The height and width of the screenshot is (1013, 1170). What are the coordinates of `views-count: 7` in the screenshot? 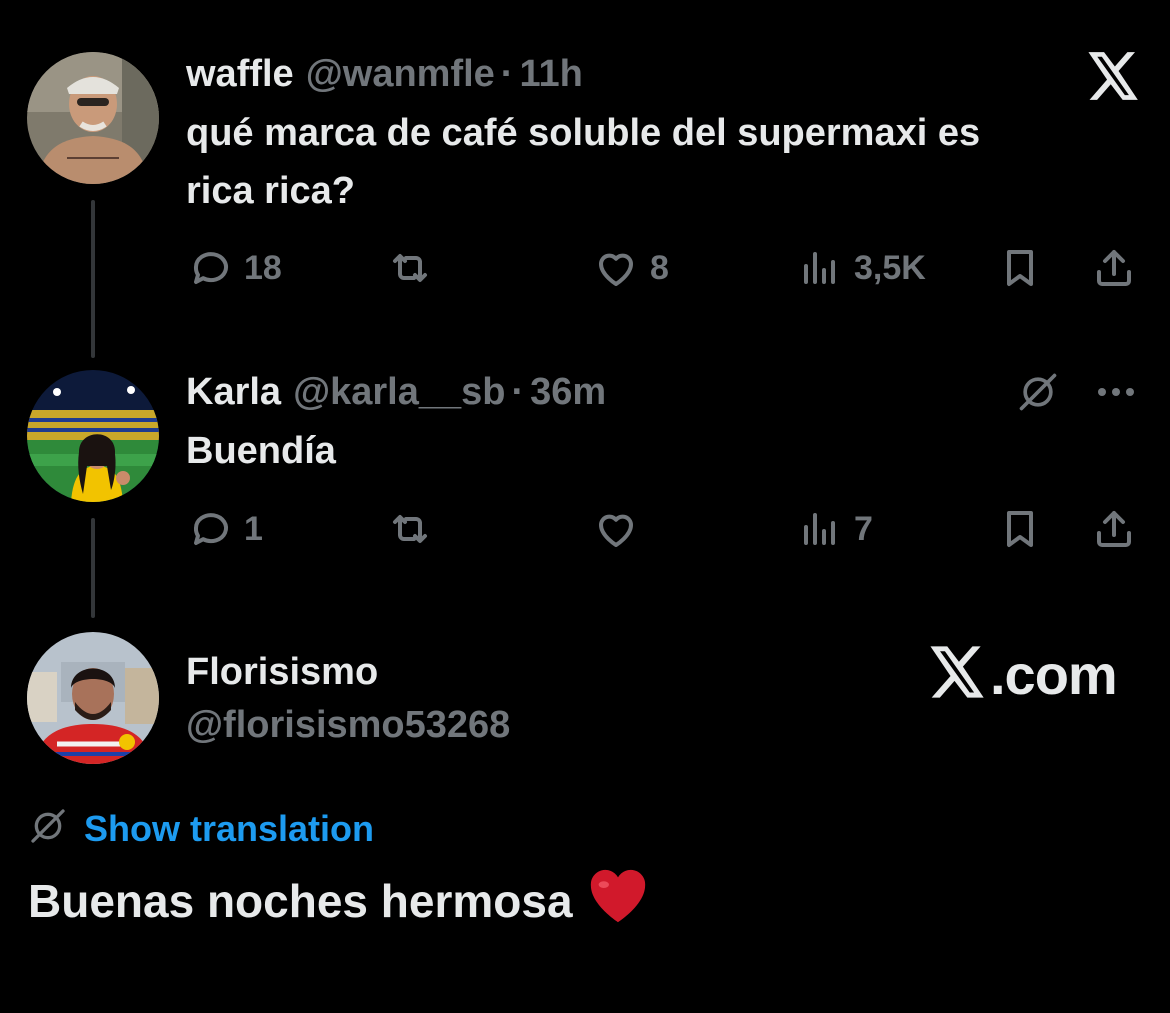 It's located at (863, 528).